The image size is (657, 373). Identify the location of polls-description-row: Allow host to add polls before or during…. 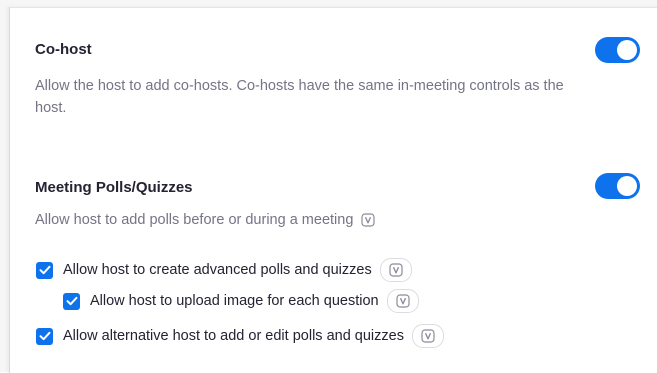
(205, 220).